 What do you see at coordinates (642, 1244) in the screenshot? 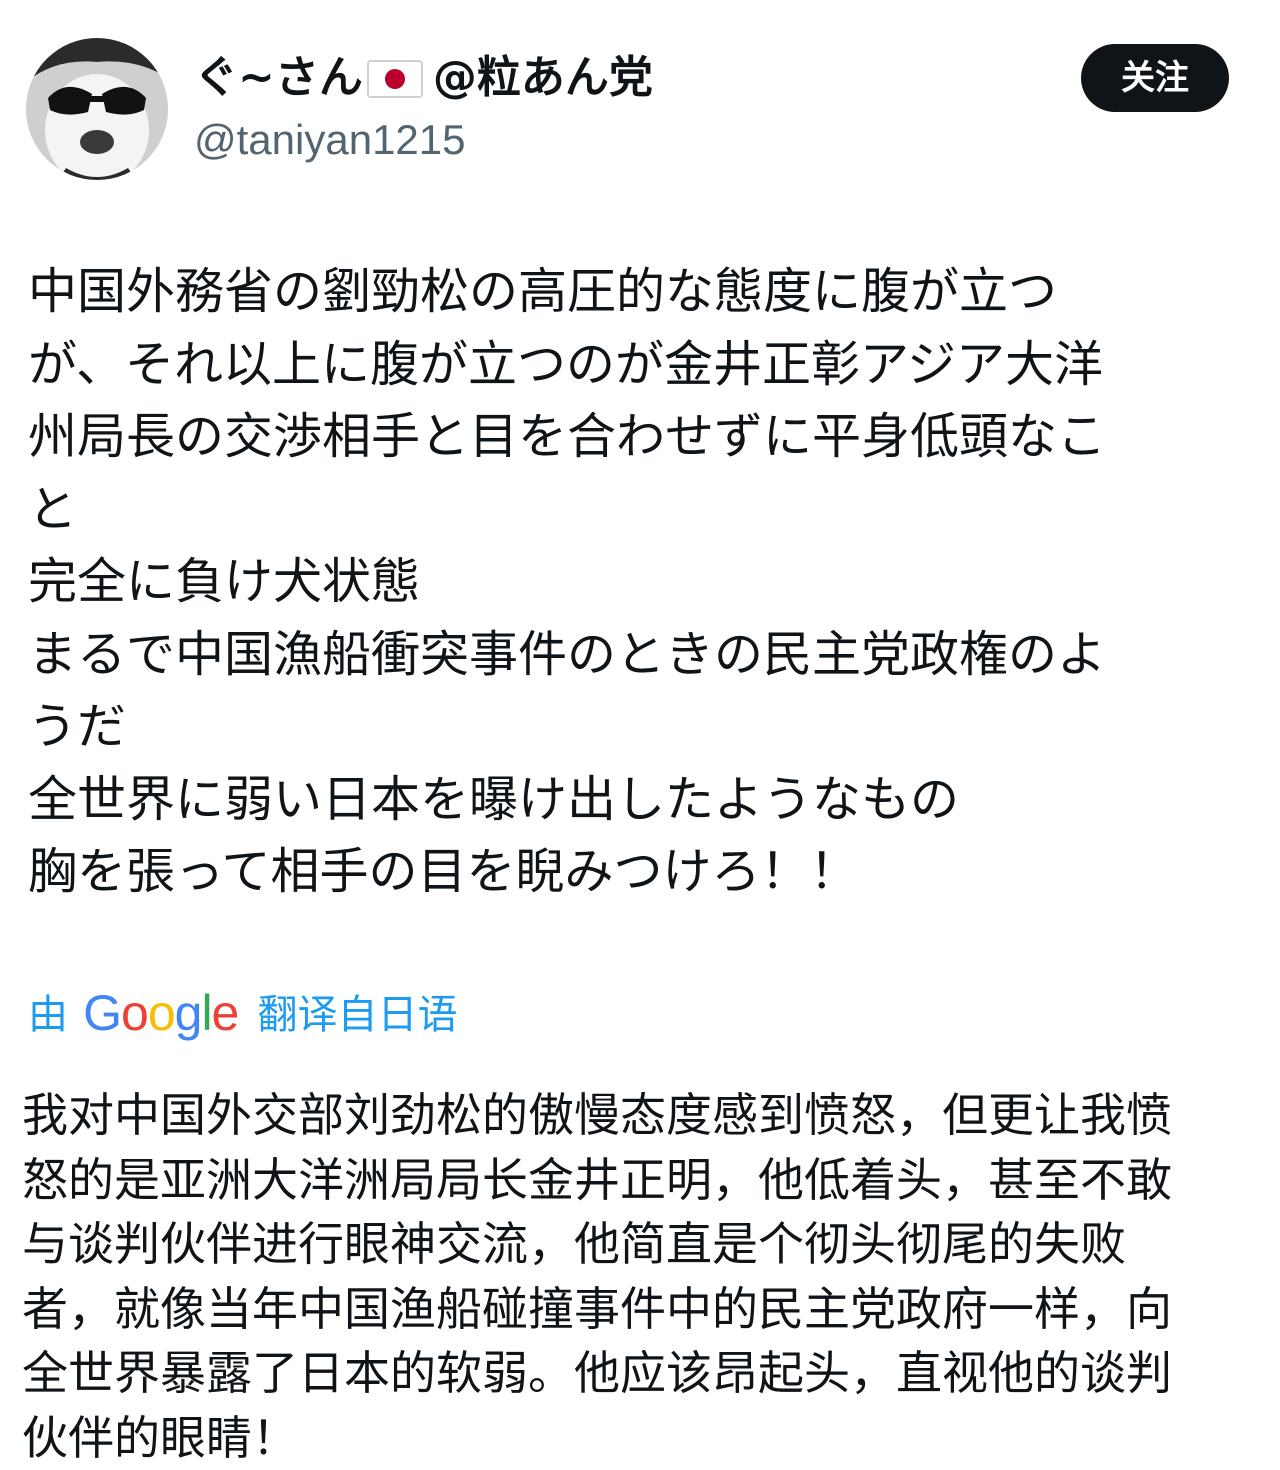
I see `translated-text-line: 与谈判伙伴进行眼神交流，他简直是个彻头彻尾的失败` at bounding box center [642, 1244].